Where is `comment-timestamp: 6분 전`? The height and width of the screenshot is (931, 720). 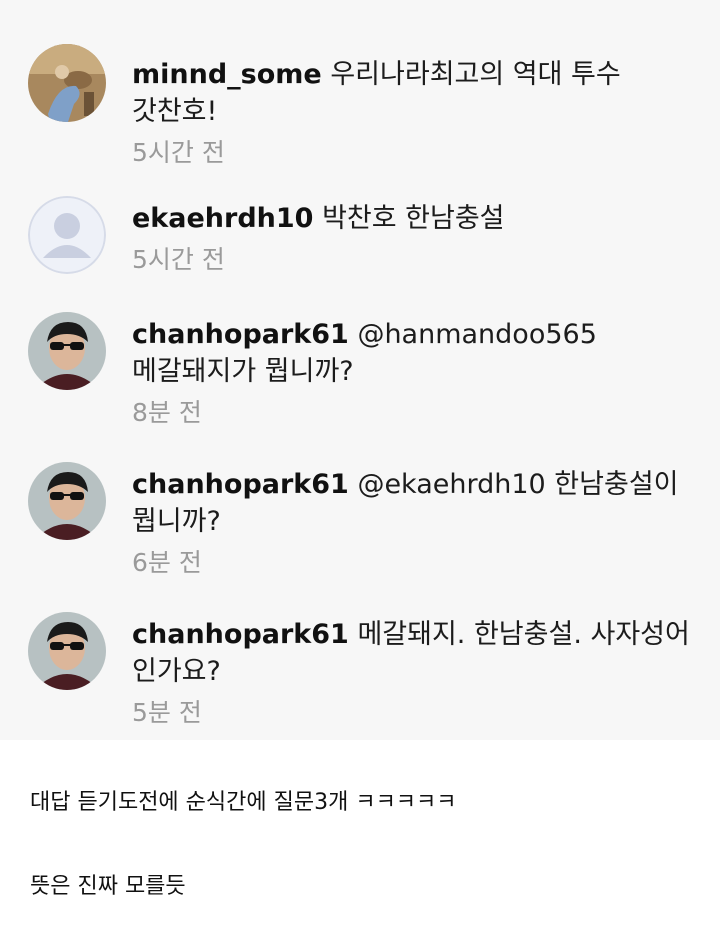
comment-timestamp: 6분 전 is located at coordinates (167, 562).